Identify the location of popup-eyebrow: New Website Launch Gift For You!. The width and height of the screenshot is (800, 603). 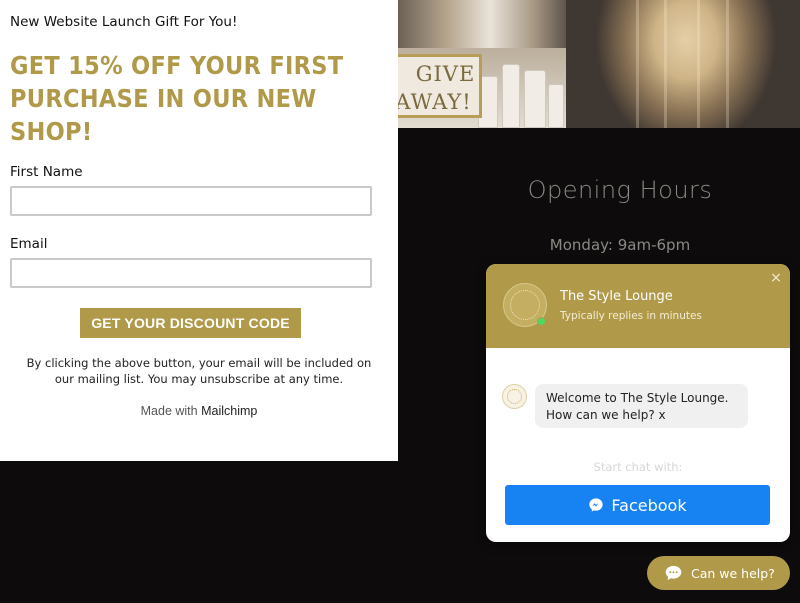
(124, 22).